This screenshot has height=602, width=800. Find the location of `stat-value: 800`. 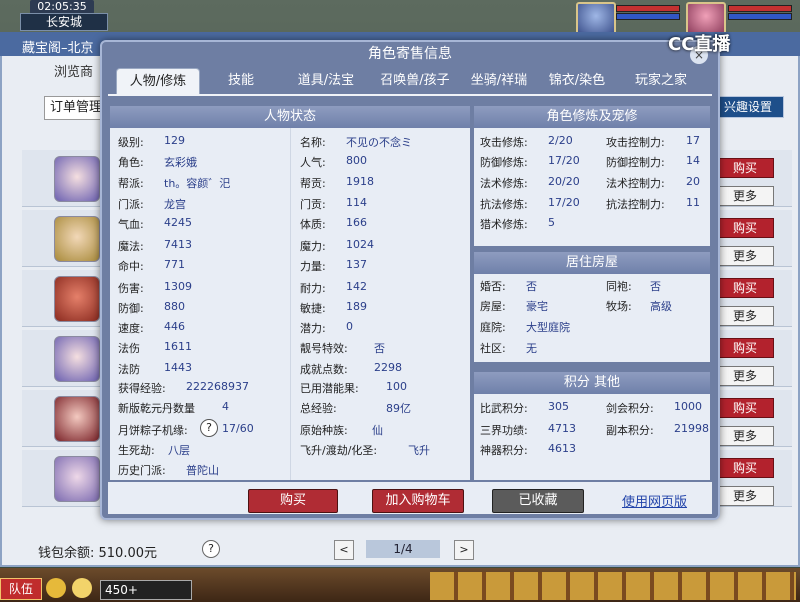

stat-value: 800 is located at coordinates (356, 160).